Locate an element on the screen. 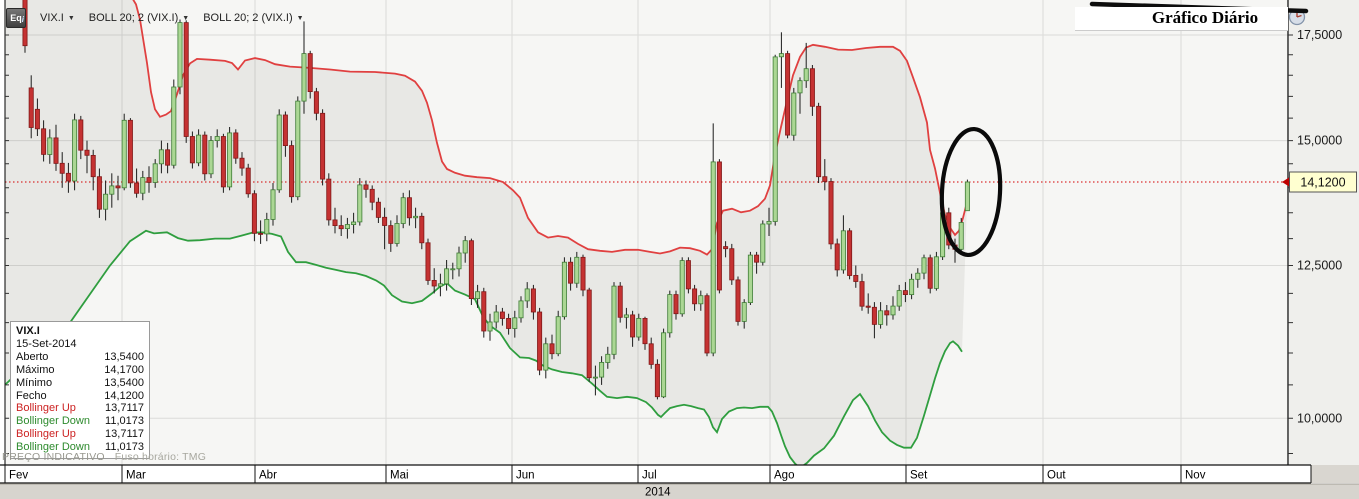  instrument-dropdown: VIX.I ▼ is located at coordinates (57, 18).